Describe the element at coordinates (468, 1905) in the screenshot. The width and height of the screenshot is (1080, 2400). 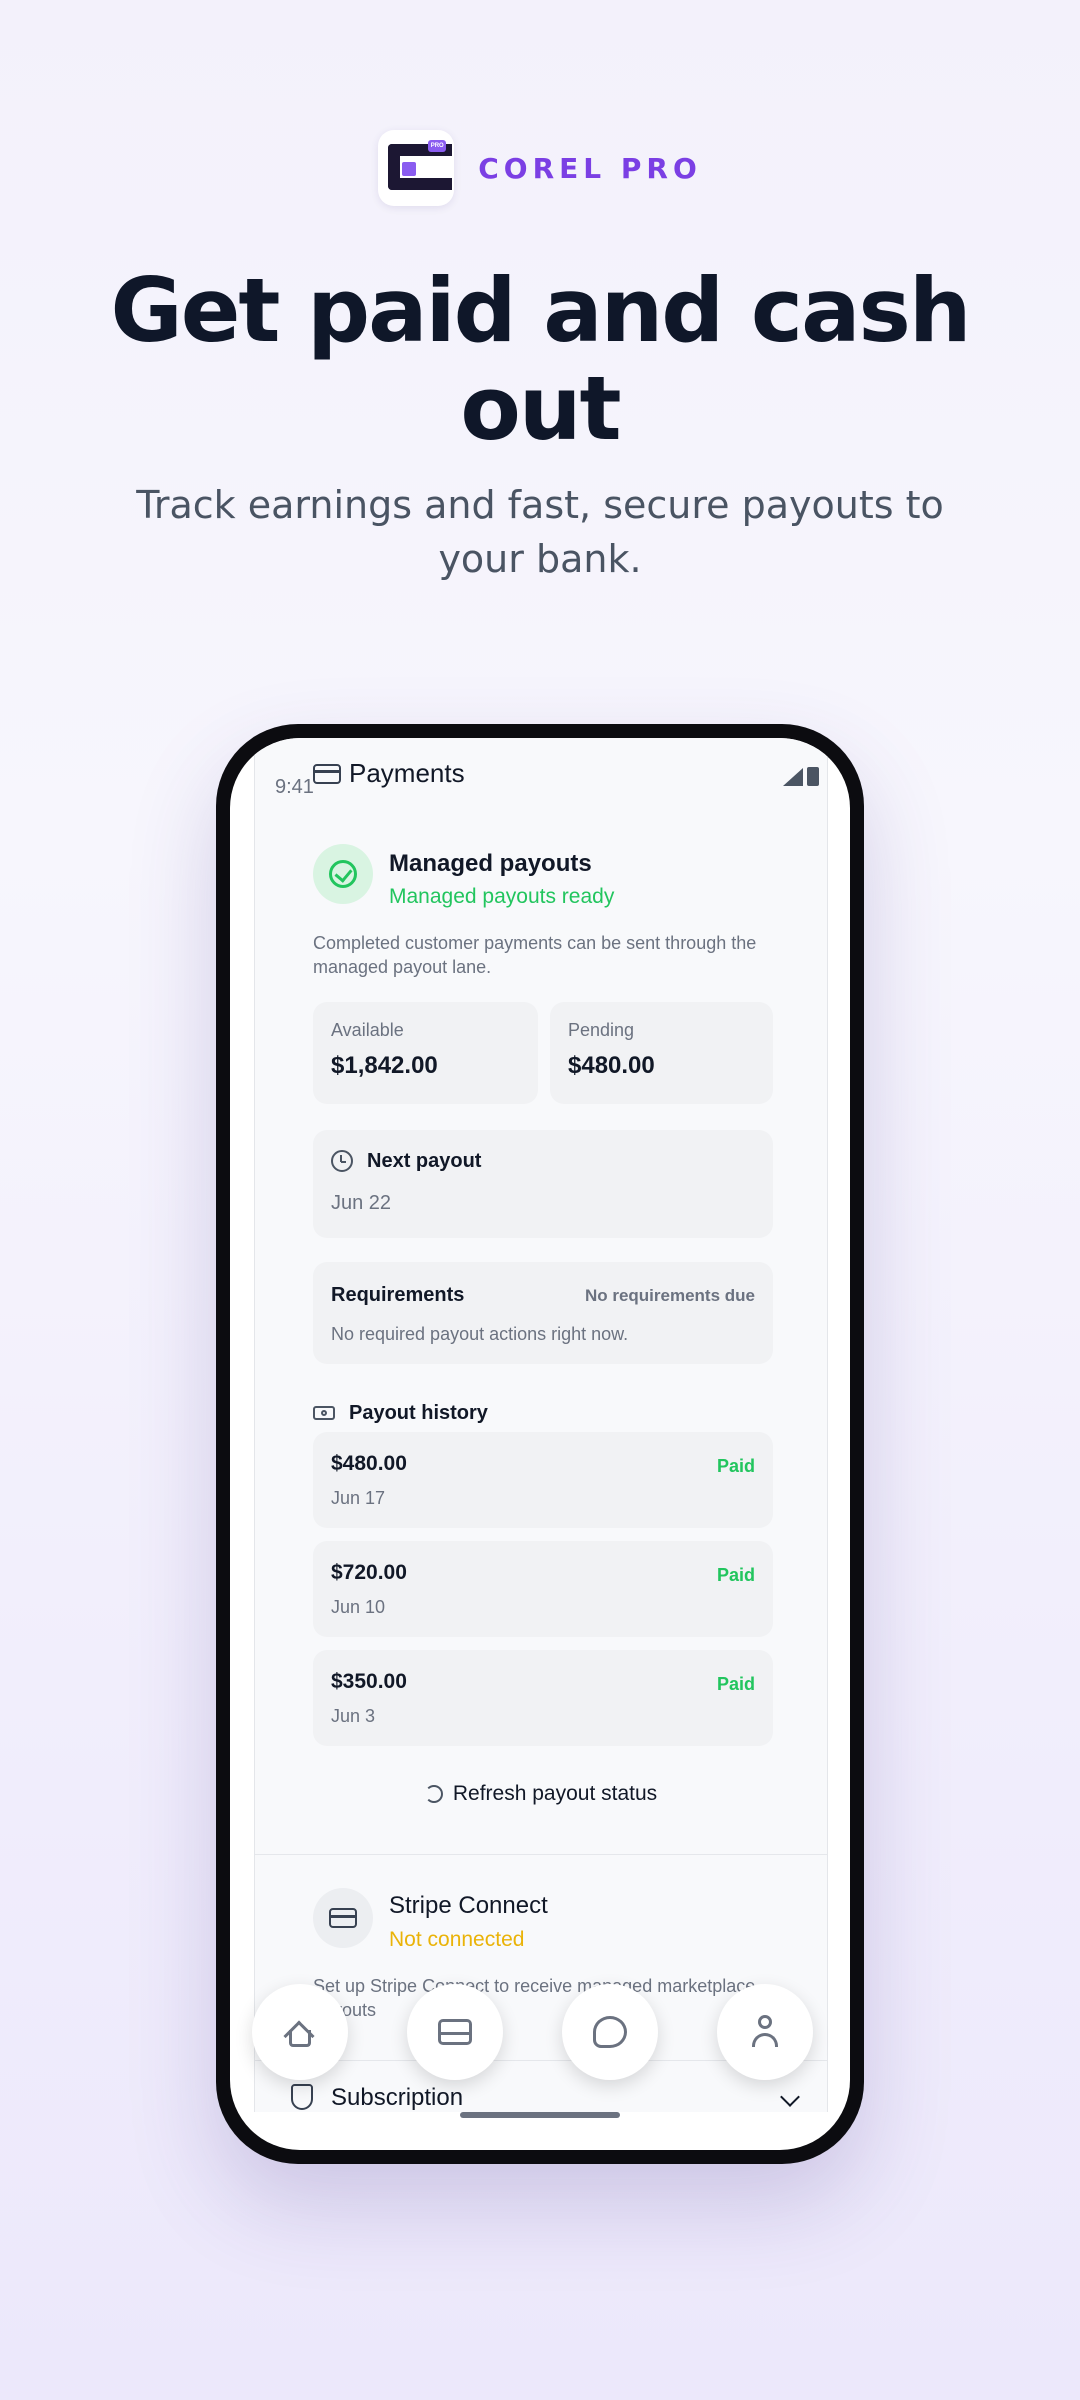
I see `stripe-title: Stripe Connect` at that location.